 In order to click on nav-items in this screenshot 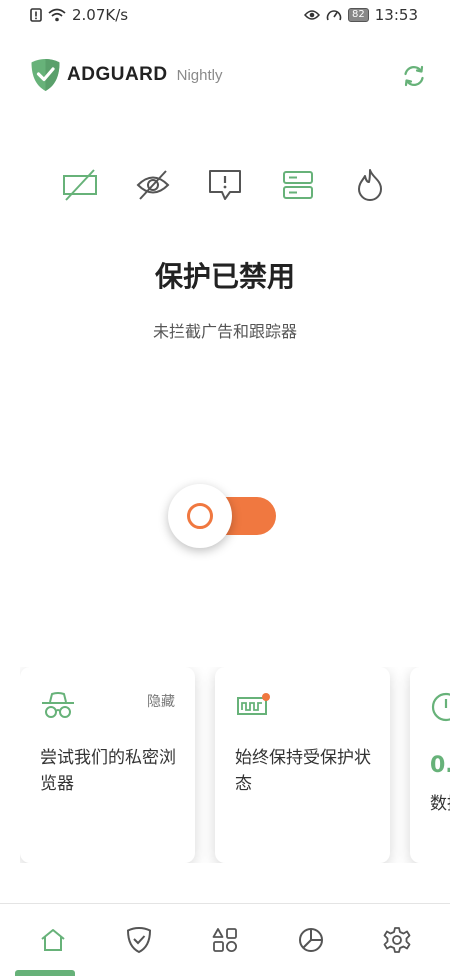, I will do `click(225, 940)`.